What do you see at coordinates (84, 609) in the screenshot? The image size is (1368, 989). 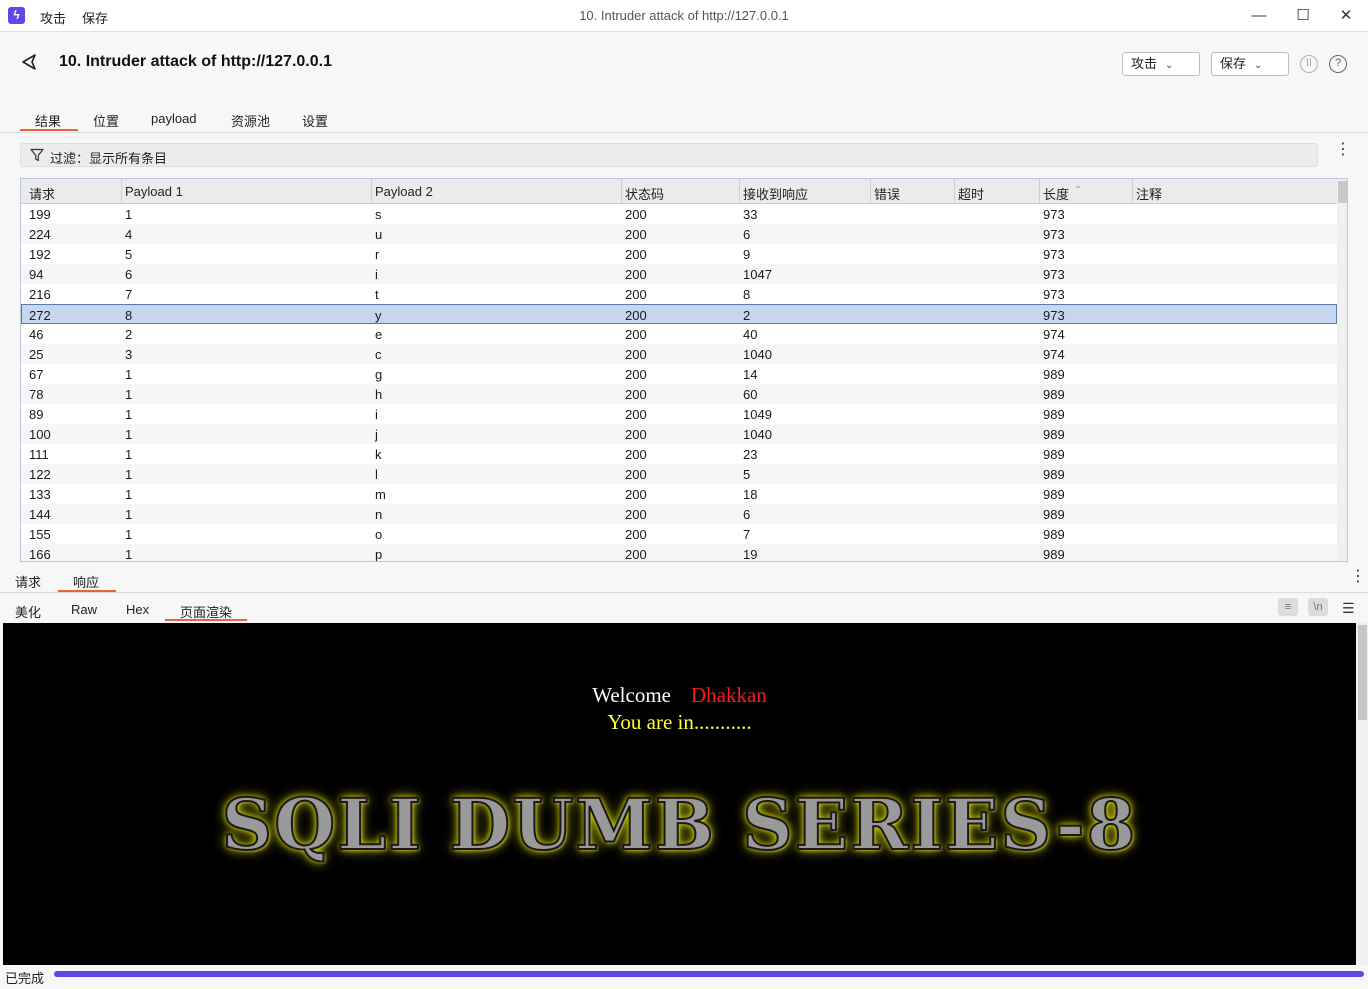 I see `tab-raw: Raw` at bounding box center [84, 609].